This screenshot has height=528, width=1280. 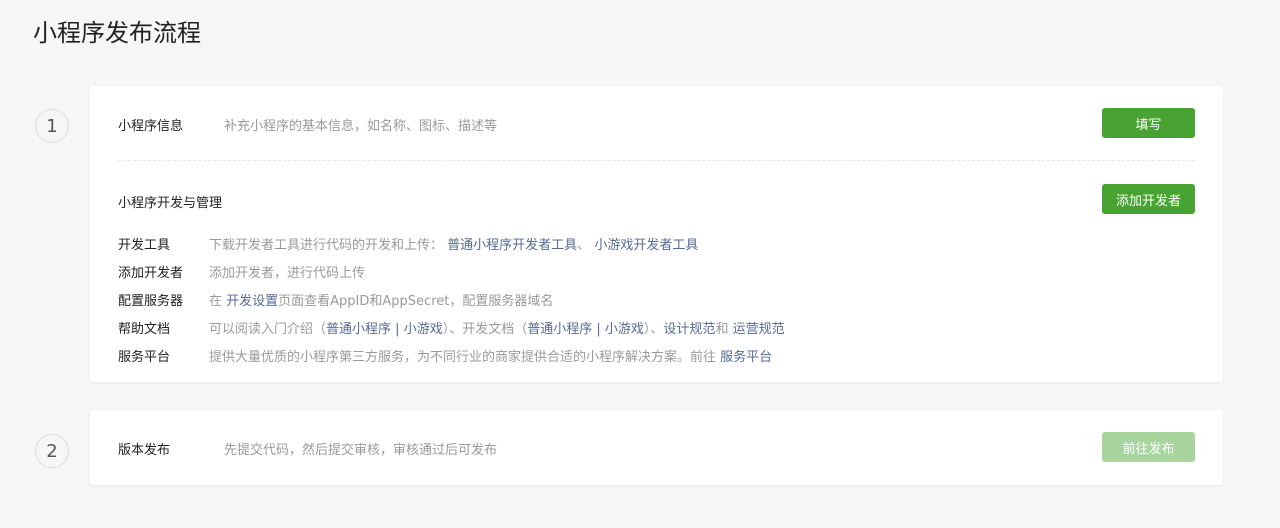 What do you see at coordinates (1148, 199) in the screenshot?
I see `add-developer-button: 添加开发者` at bounding box center [1148, 199].